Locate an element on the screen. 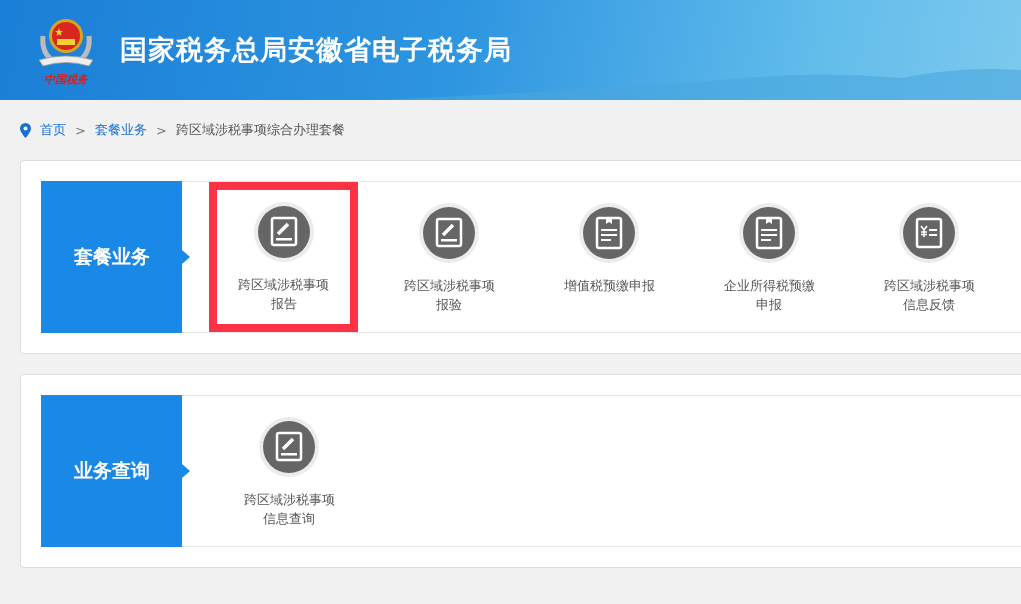  service-item: 跨区域涉税事项报告 is located at coordinates (283, 257).